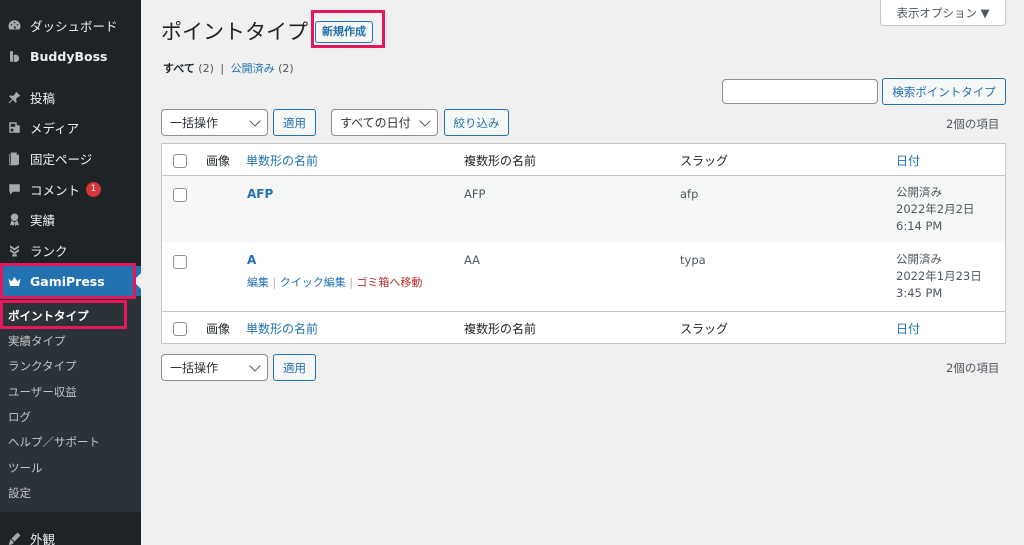  Describe the element at coordinates (313, 282) in the screenshot. I see `quick-edit-link: クイック編集` at that location.